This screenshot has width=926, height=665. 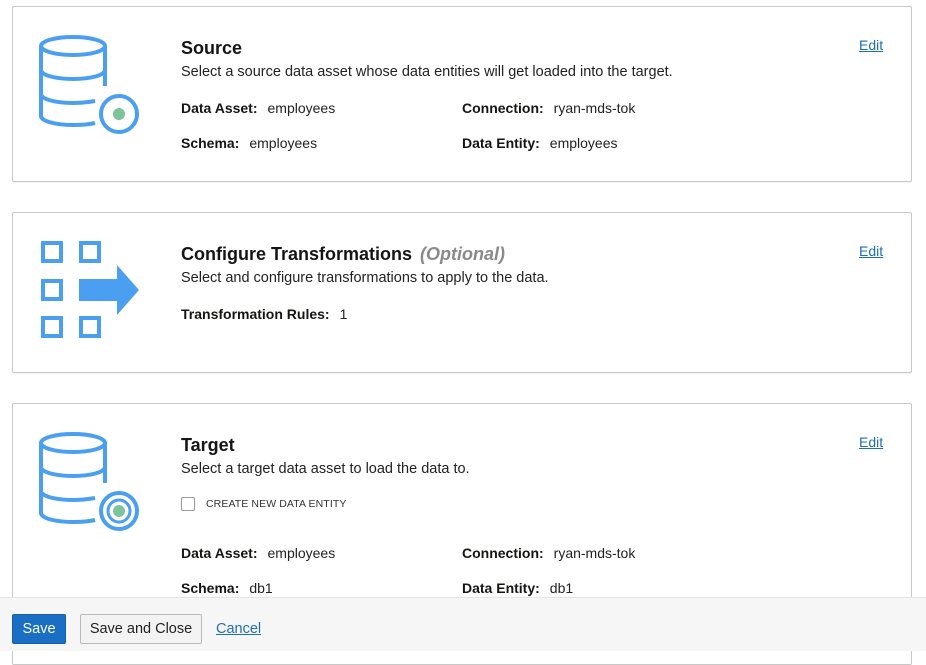 I want to click on target-schema-label: Schema:, so click(x=210, y=588).